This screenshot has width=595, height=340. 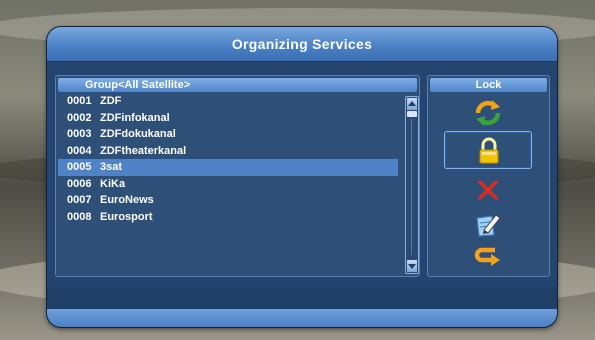 I want to click on channel-row: 0003 ZDFdokukanal, so click(x=228, y=134).